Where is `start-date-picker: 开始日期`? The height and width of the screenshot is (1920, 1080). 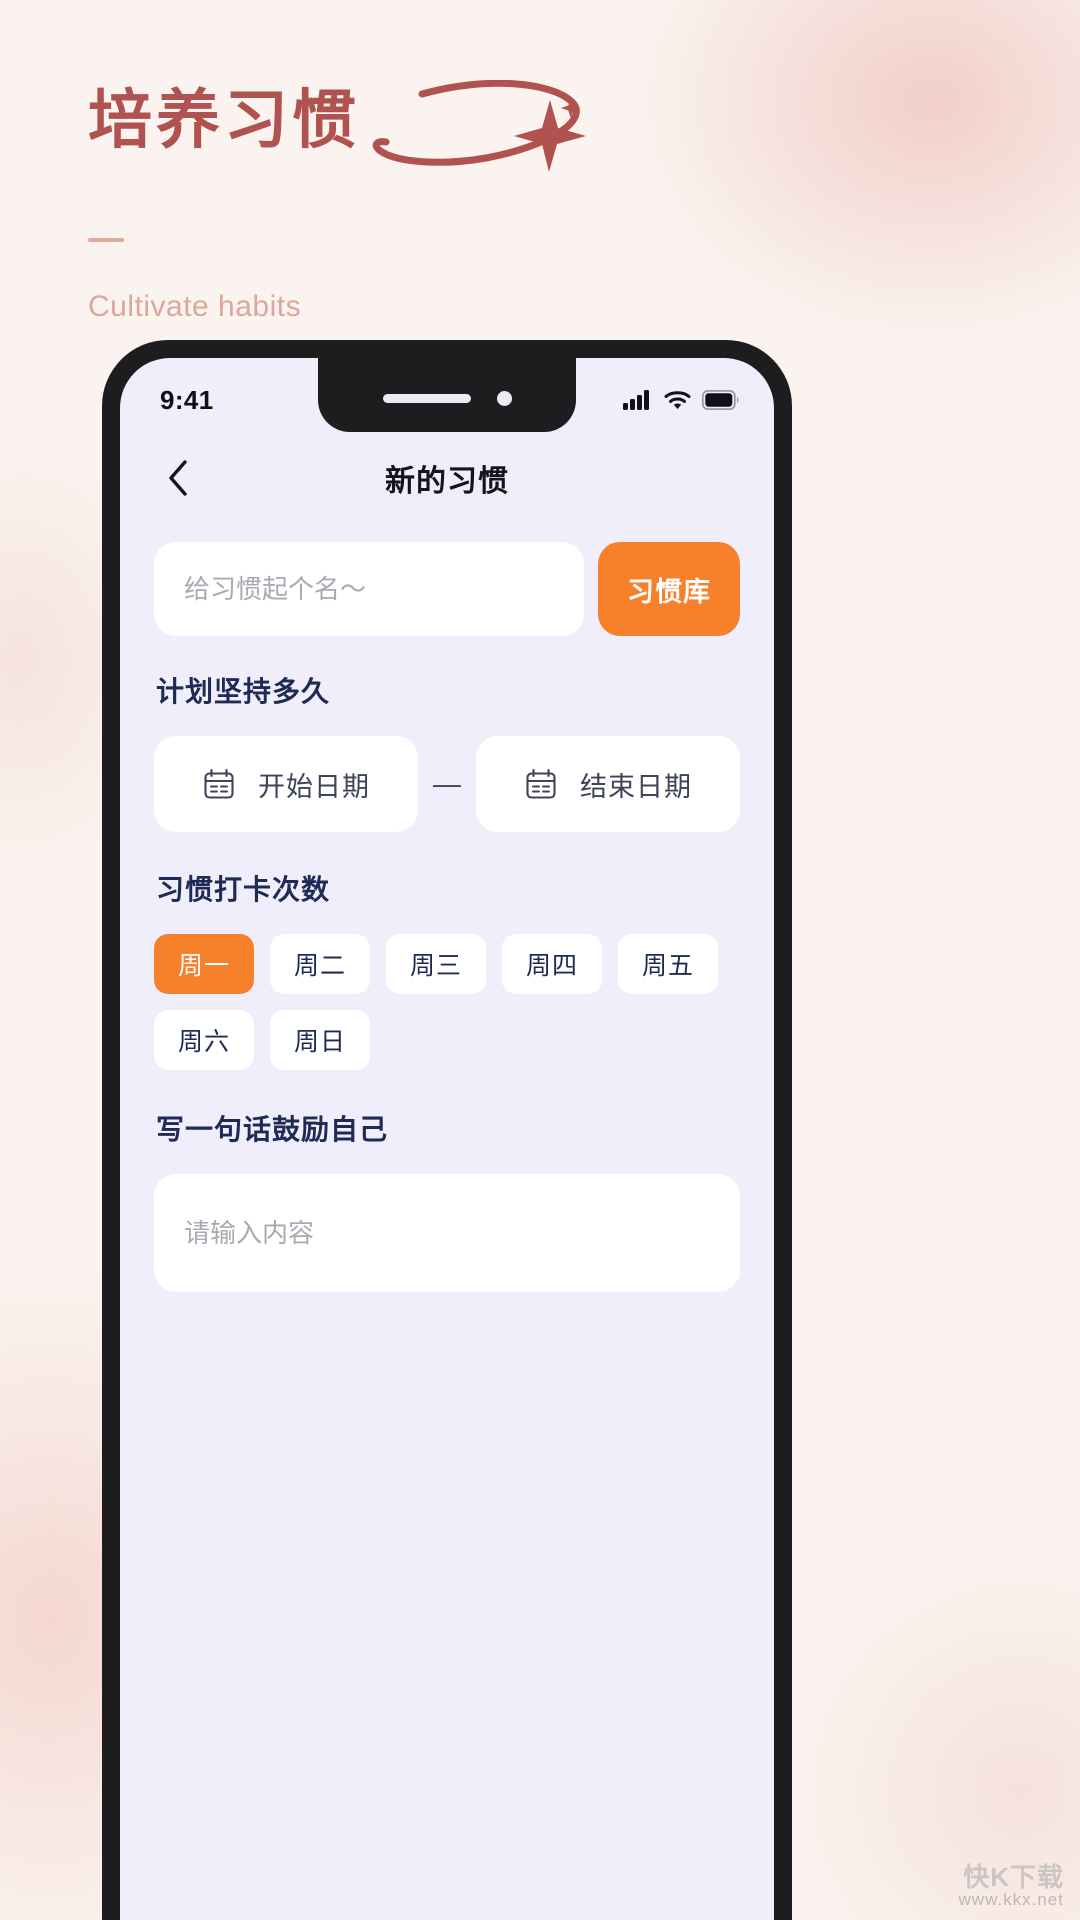 start-date-picker: 开始日期 is located at coordinates (286, 784).